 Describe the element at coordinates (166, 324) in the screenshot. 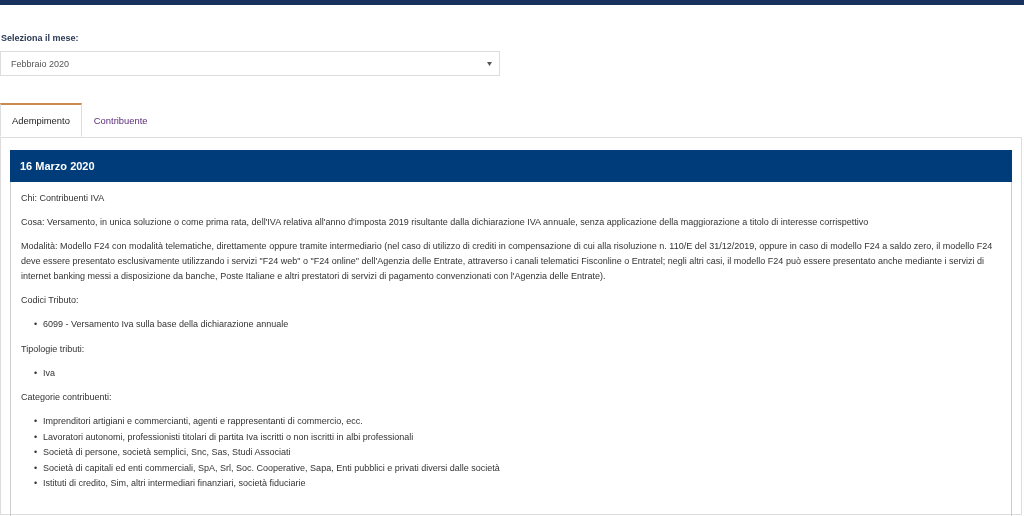

I see `list-item: 6099 - Versamento Iva sulla base della dichiarazione annuale` at that location.